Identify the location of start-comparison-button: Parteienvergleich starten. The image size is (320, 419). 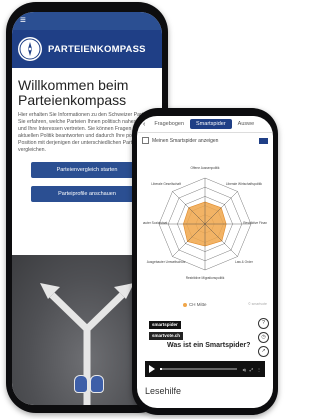
(87, 170).